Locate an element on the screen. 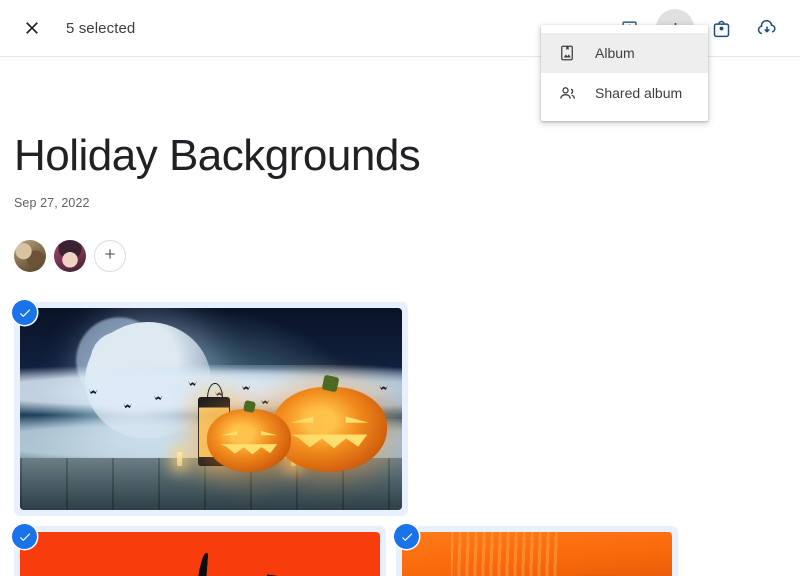 This screenshot has width=800, height=576. selected-count-label: 5 selected is located at coordinates (101, 28).